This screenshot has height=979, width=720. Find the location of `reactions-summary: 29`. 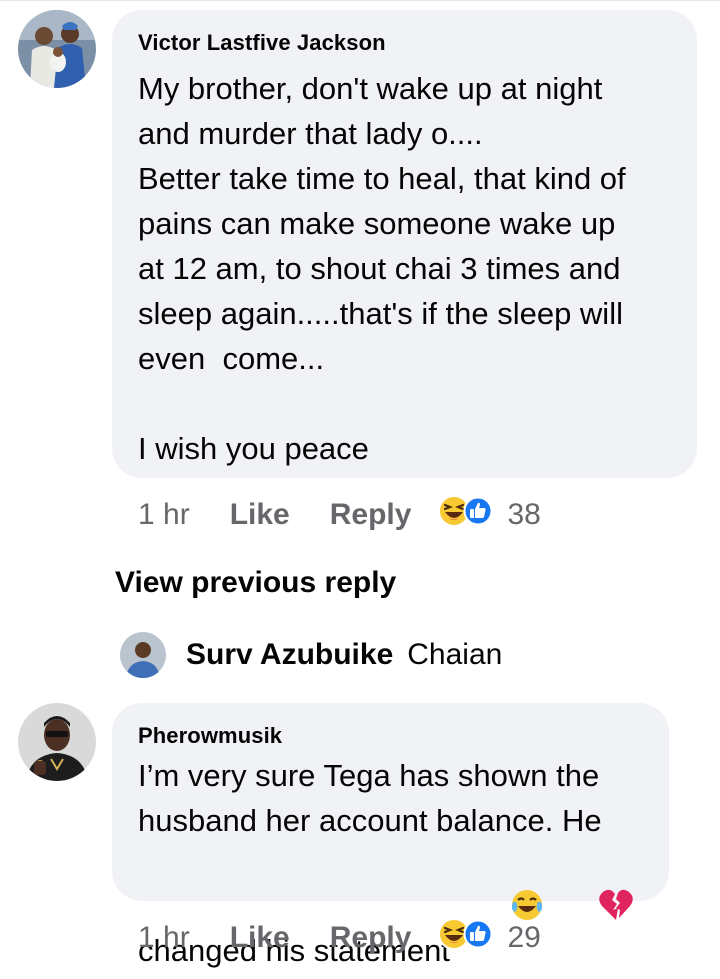

reactions-summary: 29 is located at coordinates (489, 938).